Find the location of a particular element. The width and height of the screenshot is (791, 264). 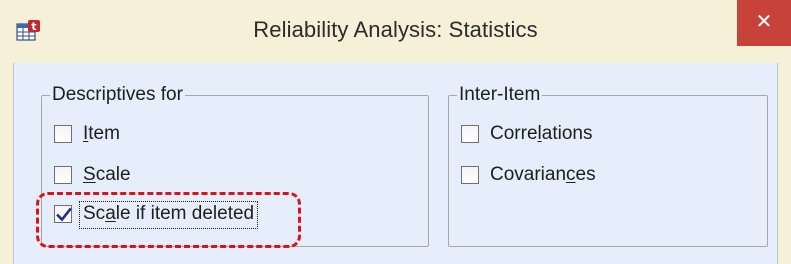

scale-if-item-deleted-label: Scale if item deleted is located at coordinates (169, 215).